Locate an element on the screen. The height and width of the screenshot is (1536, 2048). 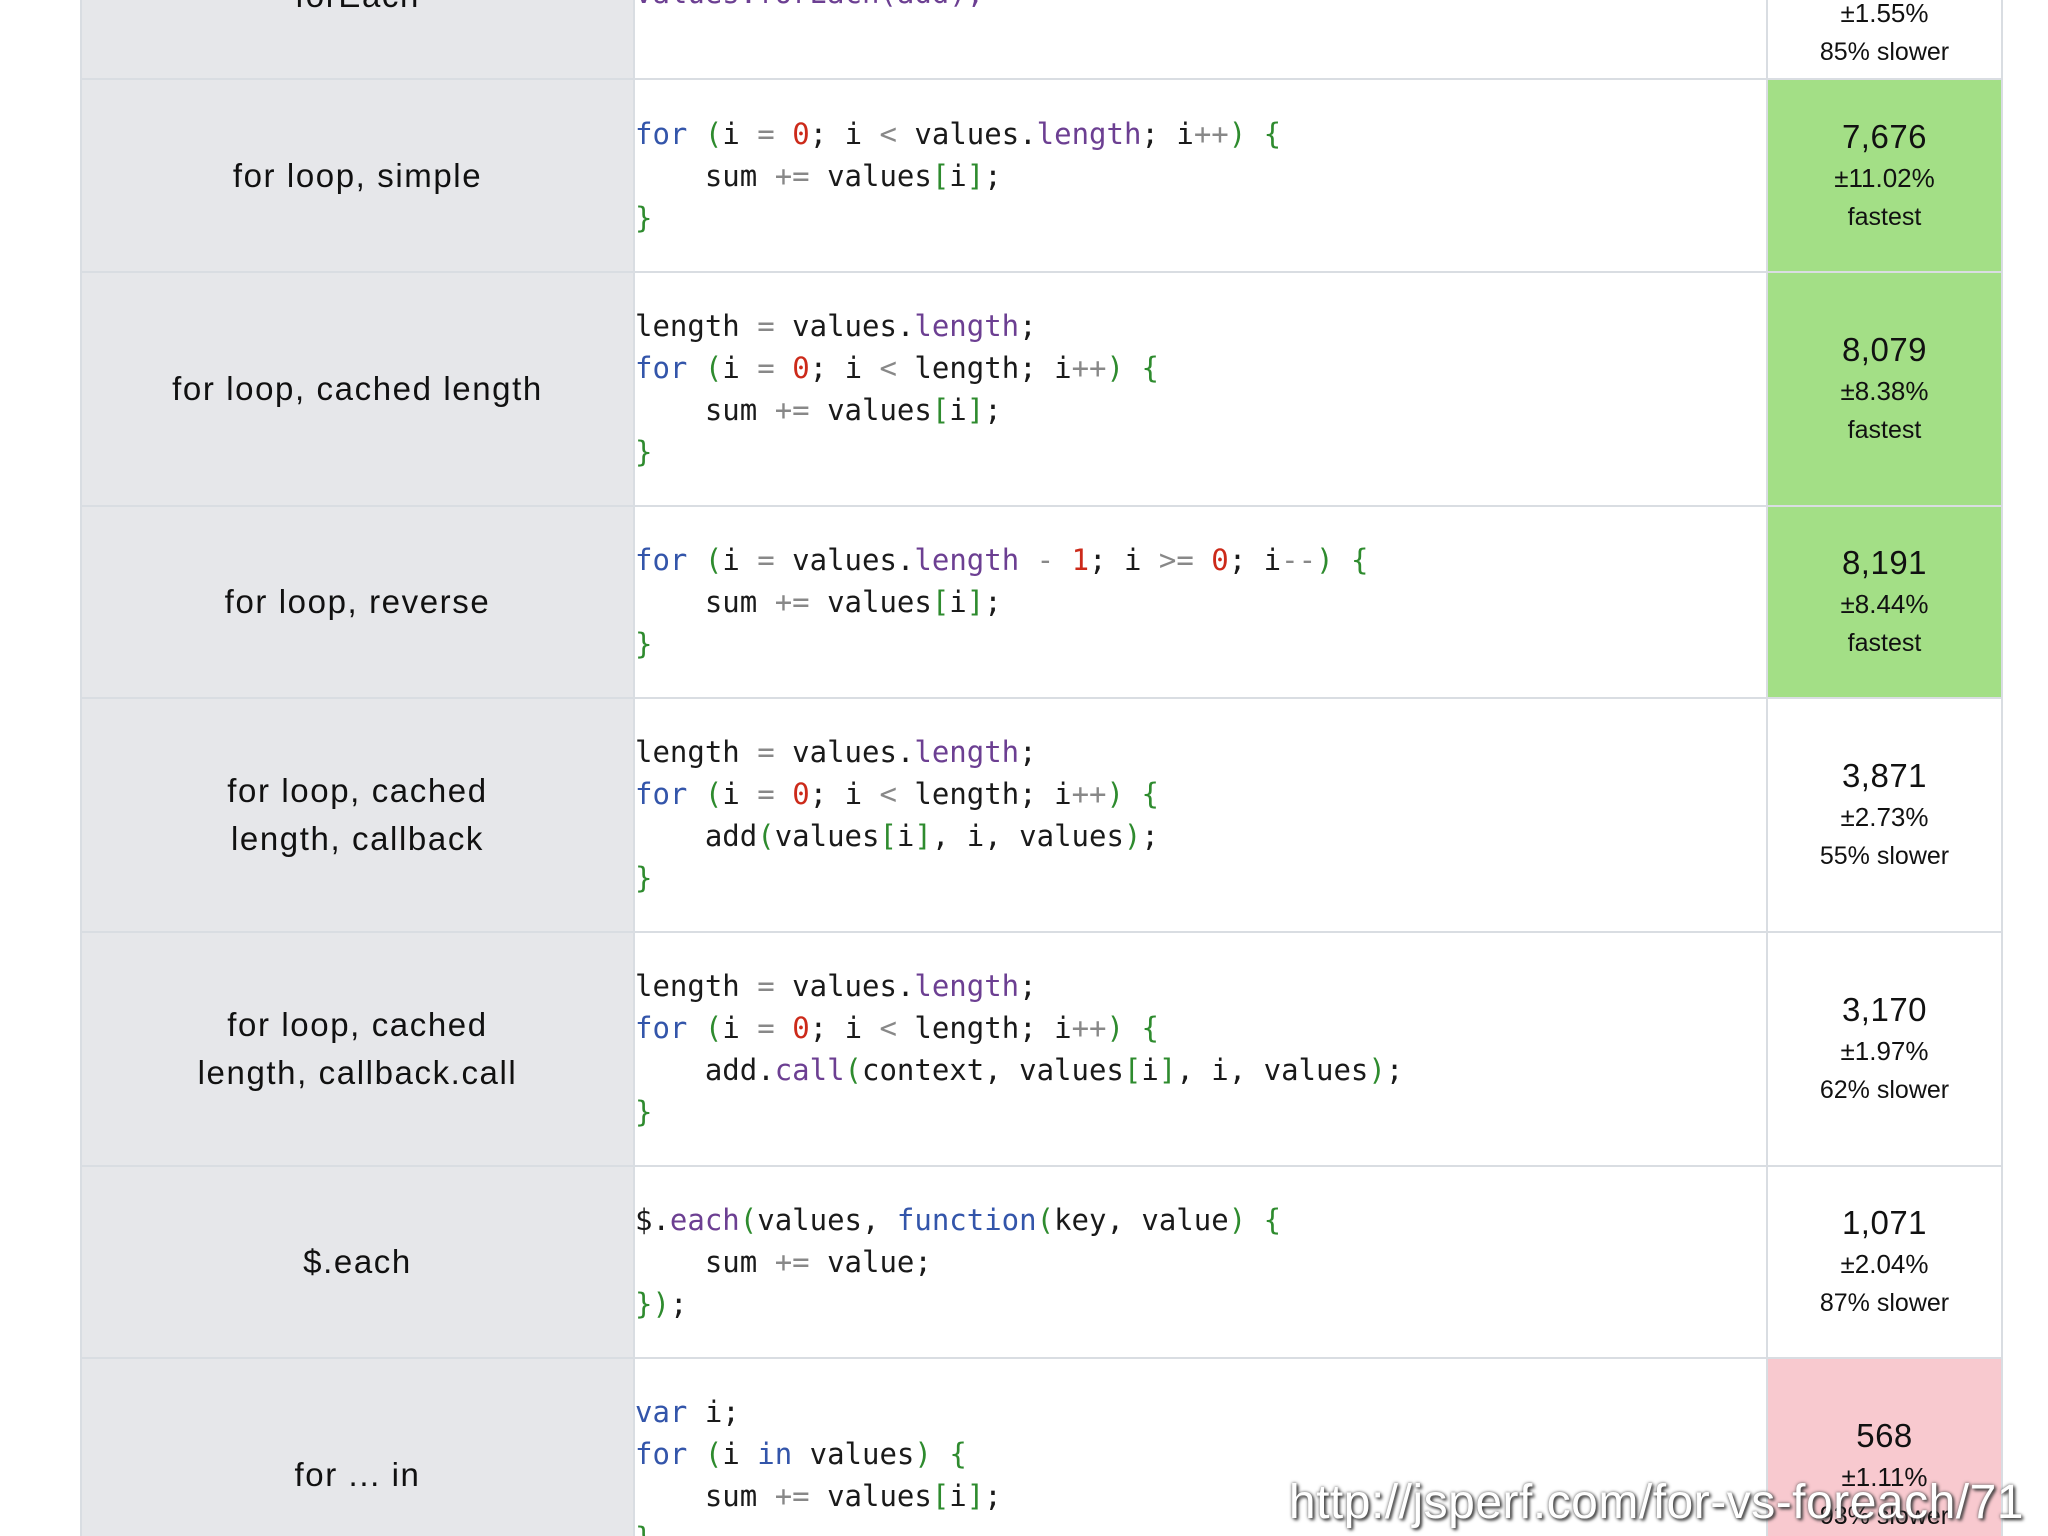
code-line: sum += value; is located at coordinates (783, 1262).